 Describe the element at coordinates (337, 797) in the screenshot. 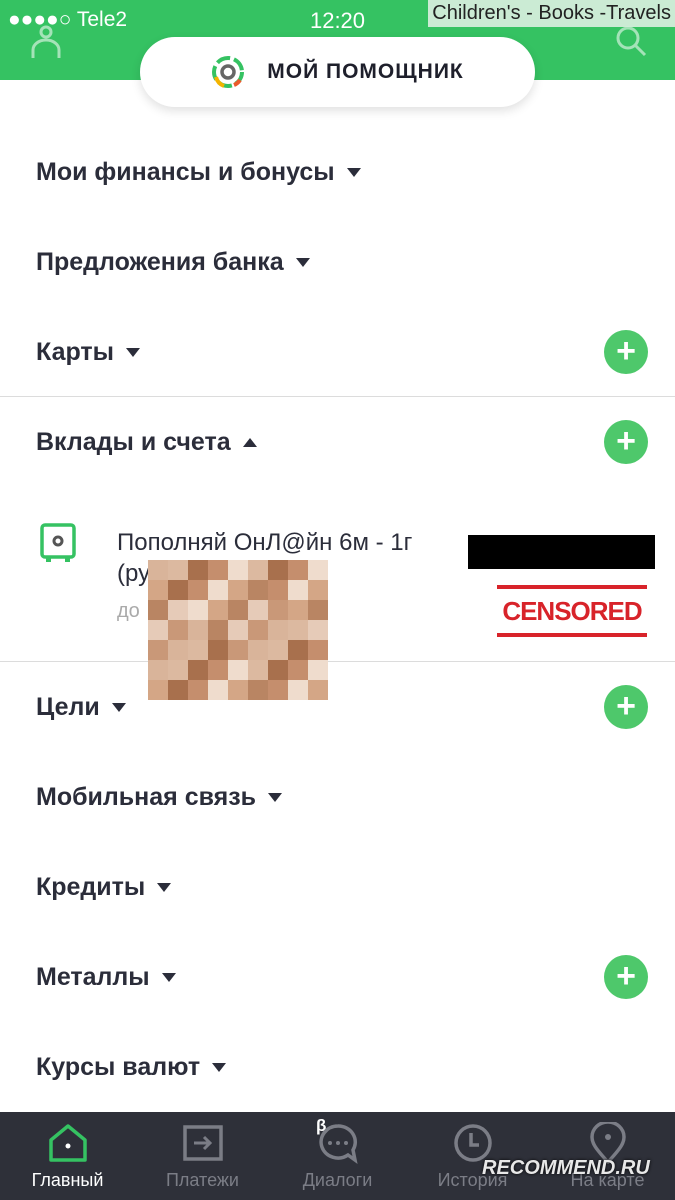

I see `section-header: Мобильная связь` at that location.